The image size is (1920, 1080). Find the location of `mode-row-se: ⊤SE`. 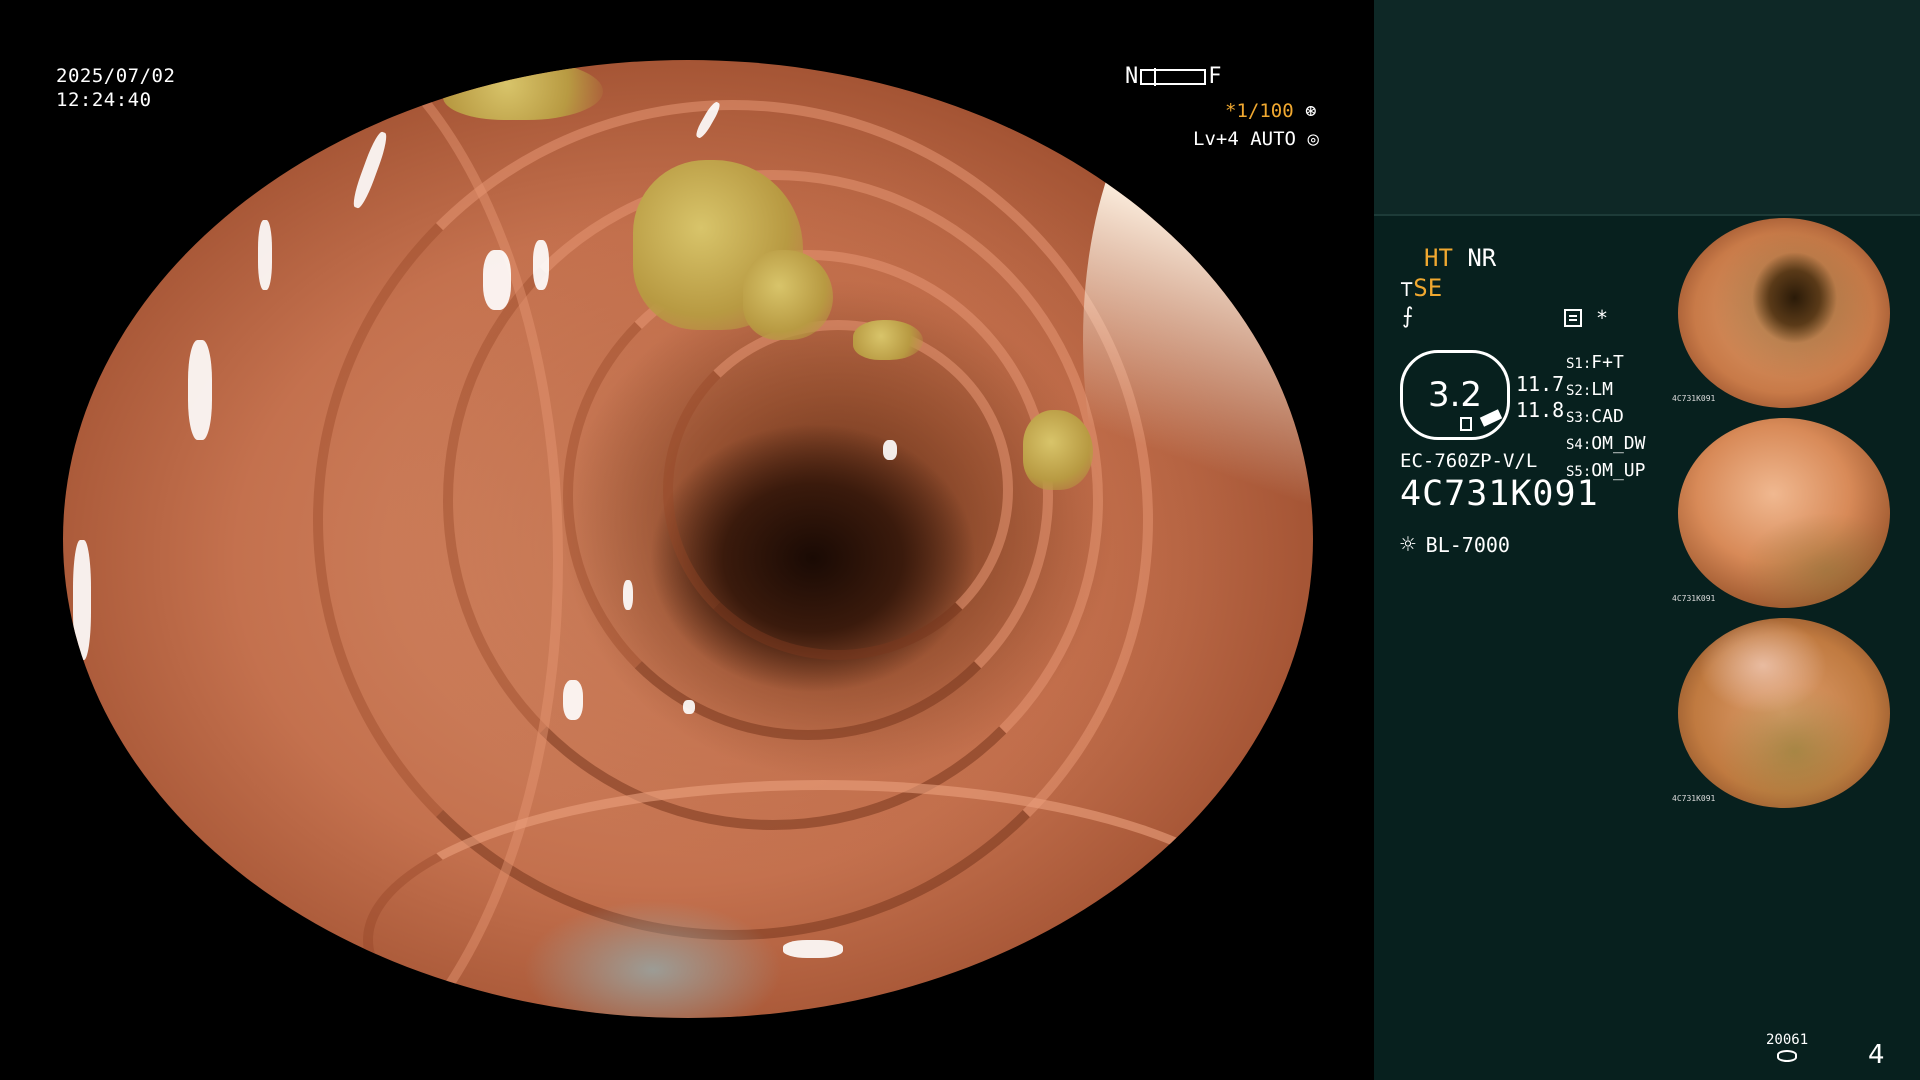

mode-row-se: ⊤SE is located at coordinates (1421, 288).